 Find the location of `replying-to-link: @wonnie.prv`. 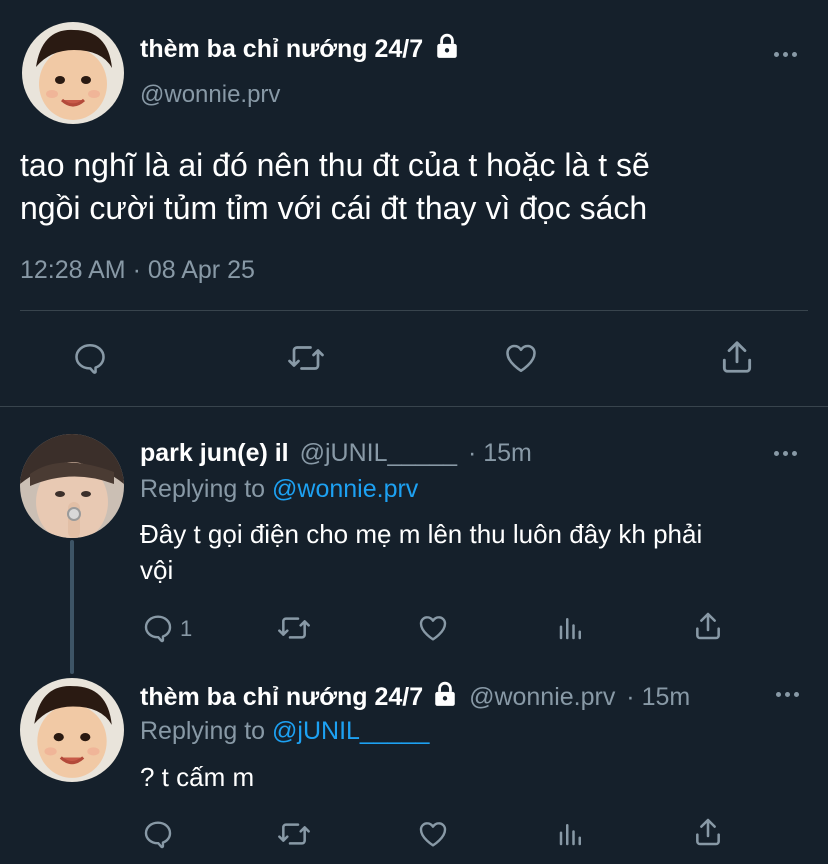

replying-to-link: @wonnie.prv is located at coordinates (345, 489).